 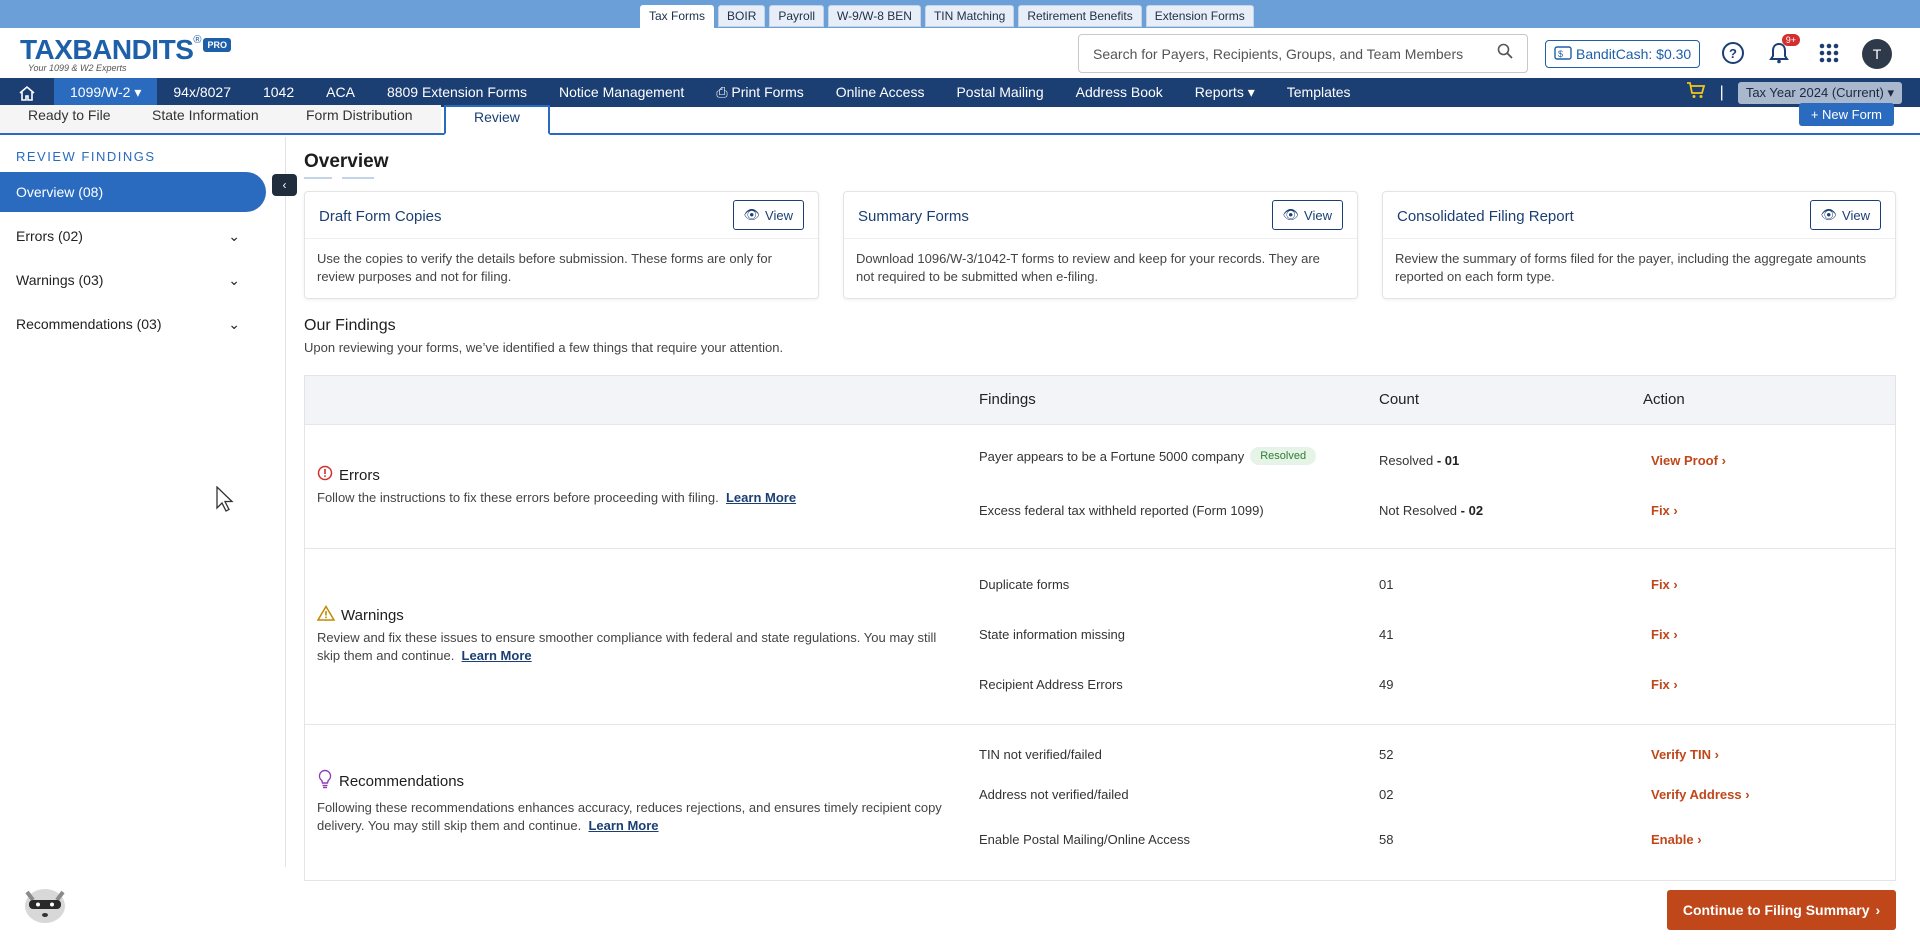 I want to click on nav-aca: ACA, so click(x=340, y=92).